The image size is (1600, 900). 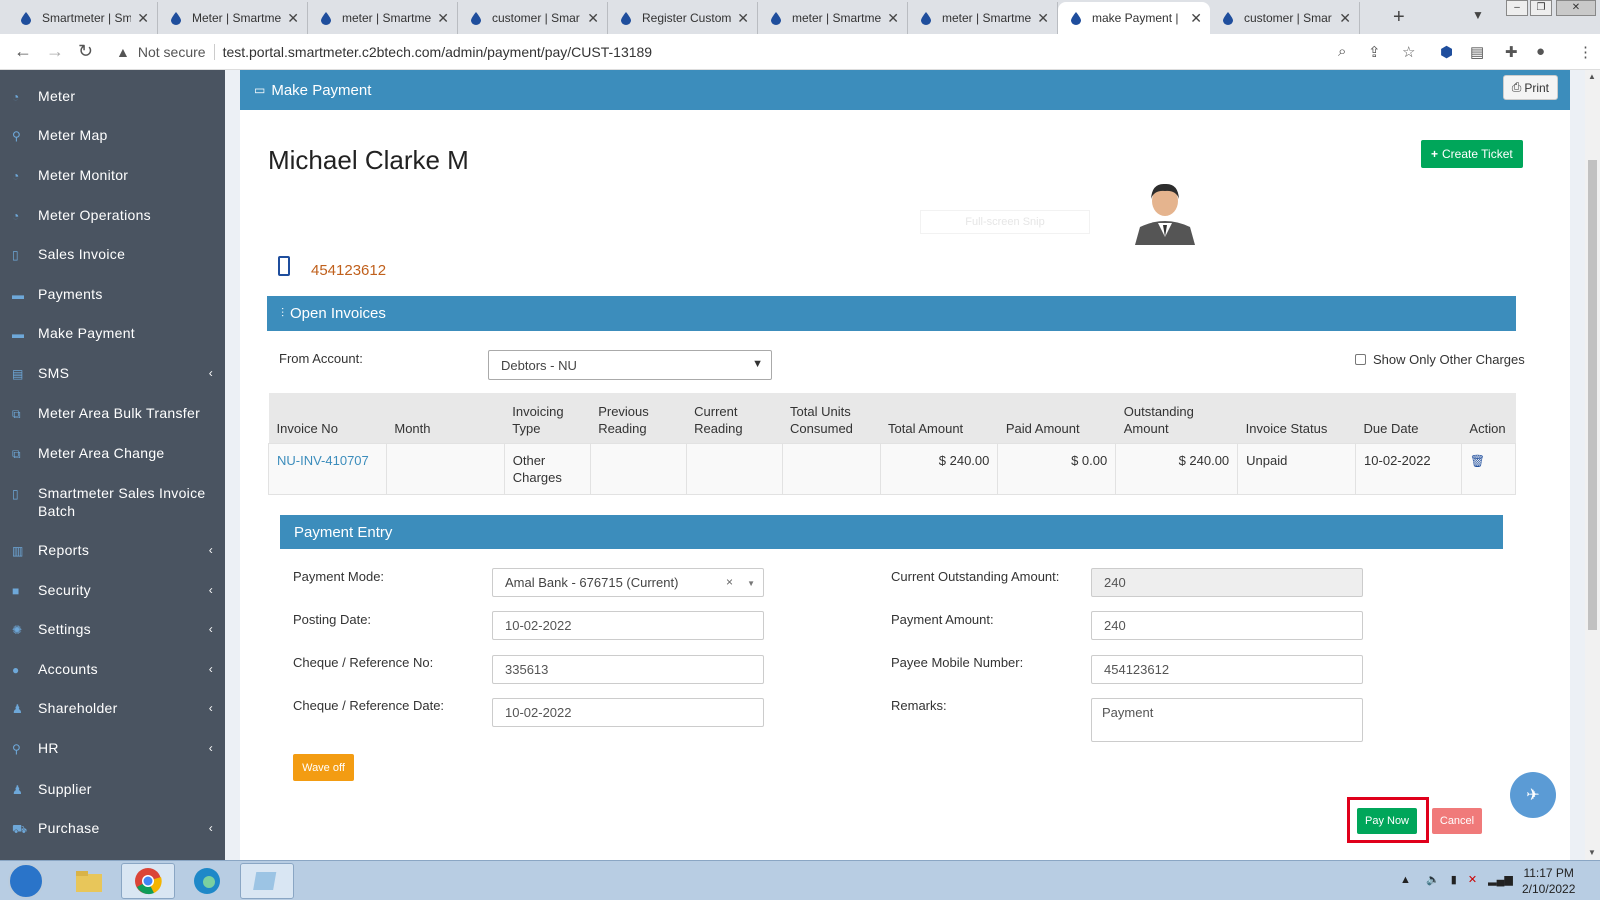 What do you see at coordinates (112, 709) in the screenshot?
I see `sidebar-item-shareholder: ♟ Shareholder ‹` at bounding box center [112, 709].